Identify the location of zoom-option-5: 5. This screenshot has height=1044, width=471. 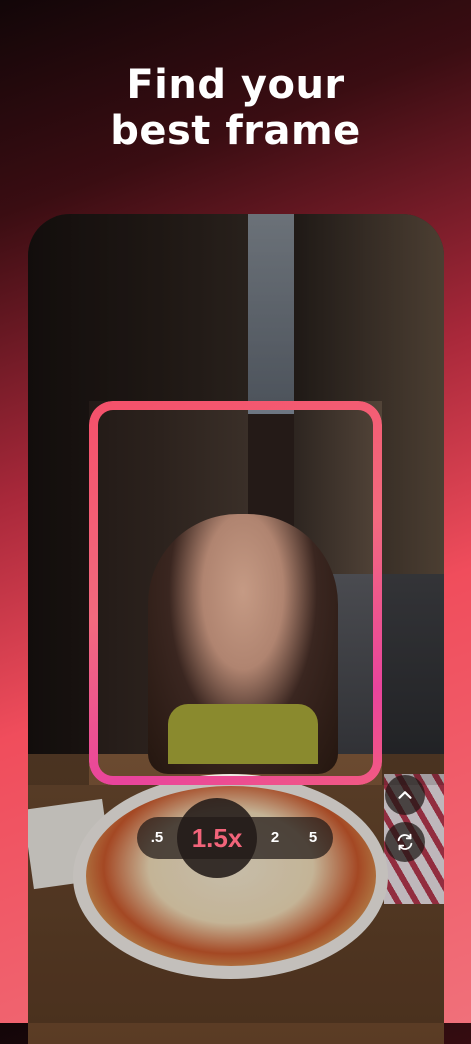
(313, 838).